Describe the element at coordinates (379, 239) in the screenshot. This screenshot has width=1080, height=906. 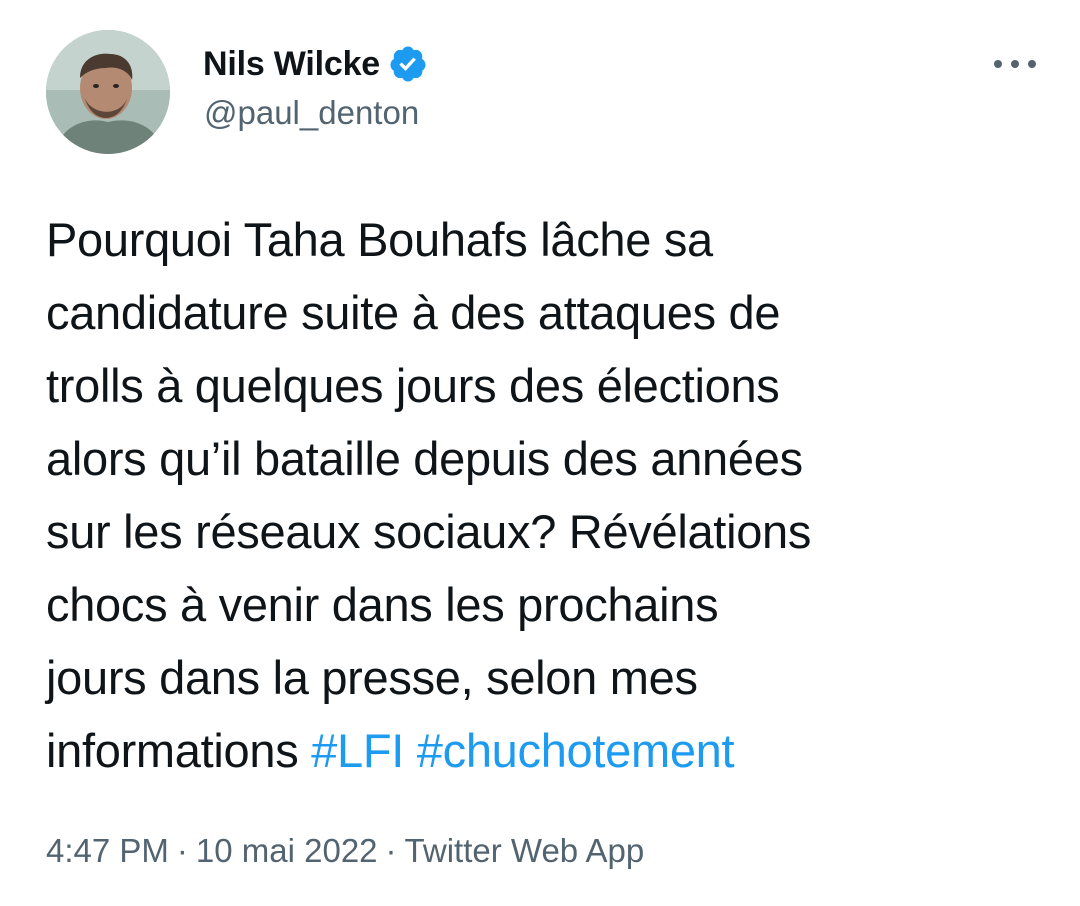
I see `tweet-text-line: Pourquoi Taha Bouhafs lâche sa` at that location.